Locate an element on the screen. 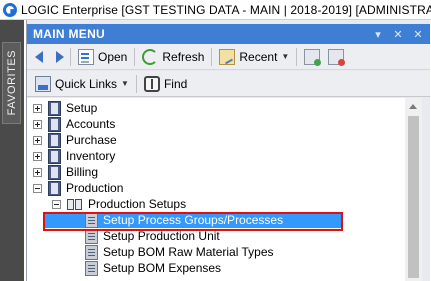 The width and height of the screenshot is (431, 281). tree-item-label: Setup Process Groups/Processes is located at coordinates (193, 220).